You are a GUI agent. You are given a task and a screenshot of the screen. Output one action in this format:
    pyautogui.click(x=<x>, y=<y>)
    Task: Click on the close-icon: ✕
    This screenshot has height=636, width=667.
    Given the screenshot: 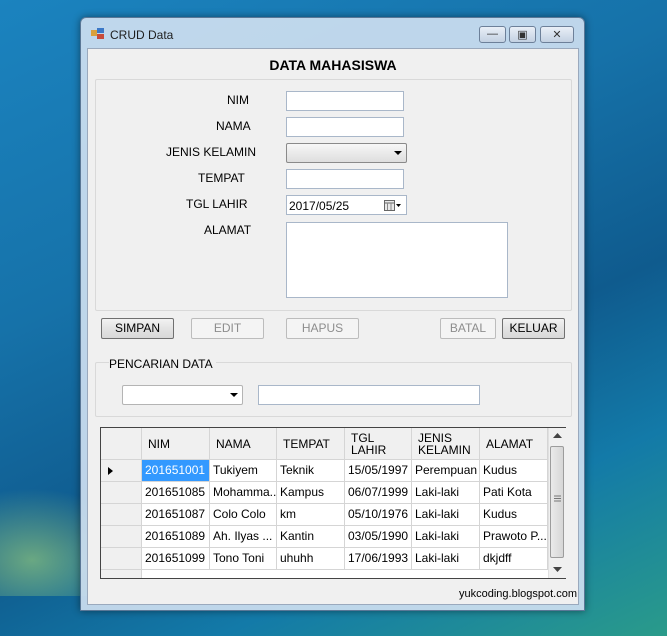 What is the action you would take?
    pyautogui.click(x=557, y=35)
    